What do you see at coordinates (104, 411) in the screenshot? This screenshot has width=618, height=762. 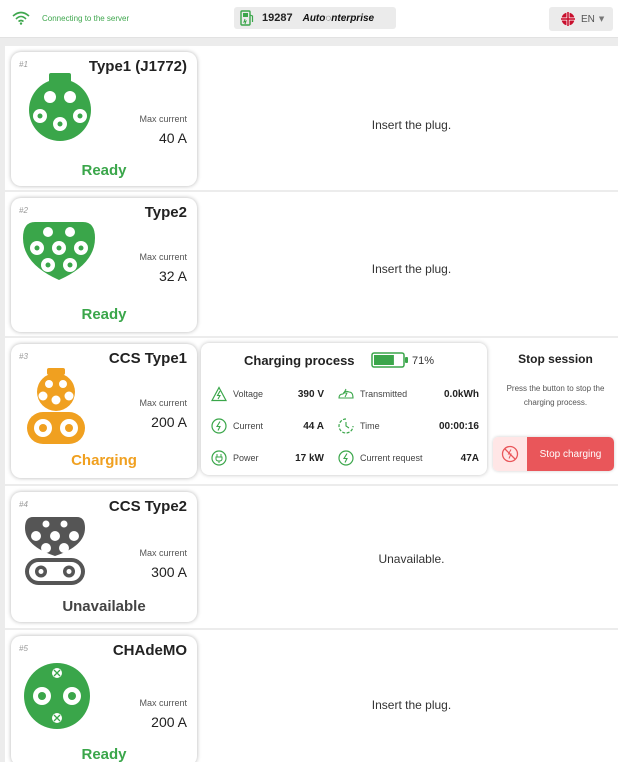 I see `connector-card-3: #3 CCS Type1 Max current 200 A Charging` at bounding box center [104, 411].